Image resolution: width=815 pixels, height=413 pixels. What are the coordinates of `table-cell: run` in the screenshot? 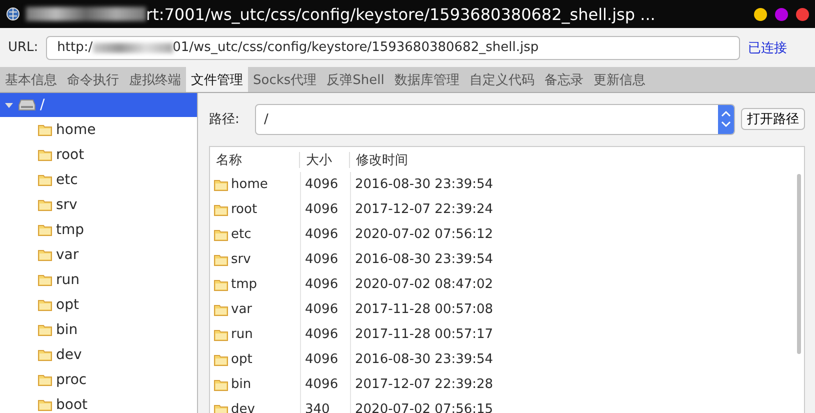 It's located at (255, 334).